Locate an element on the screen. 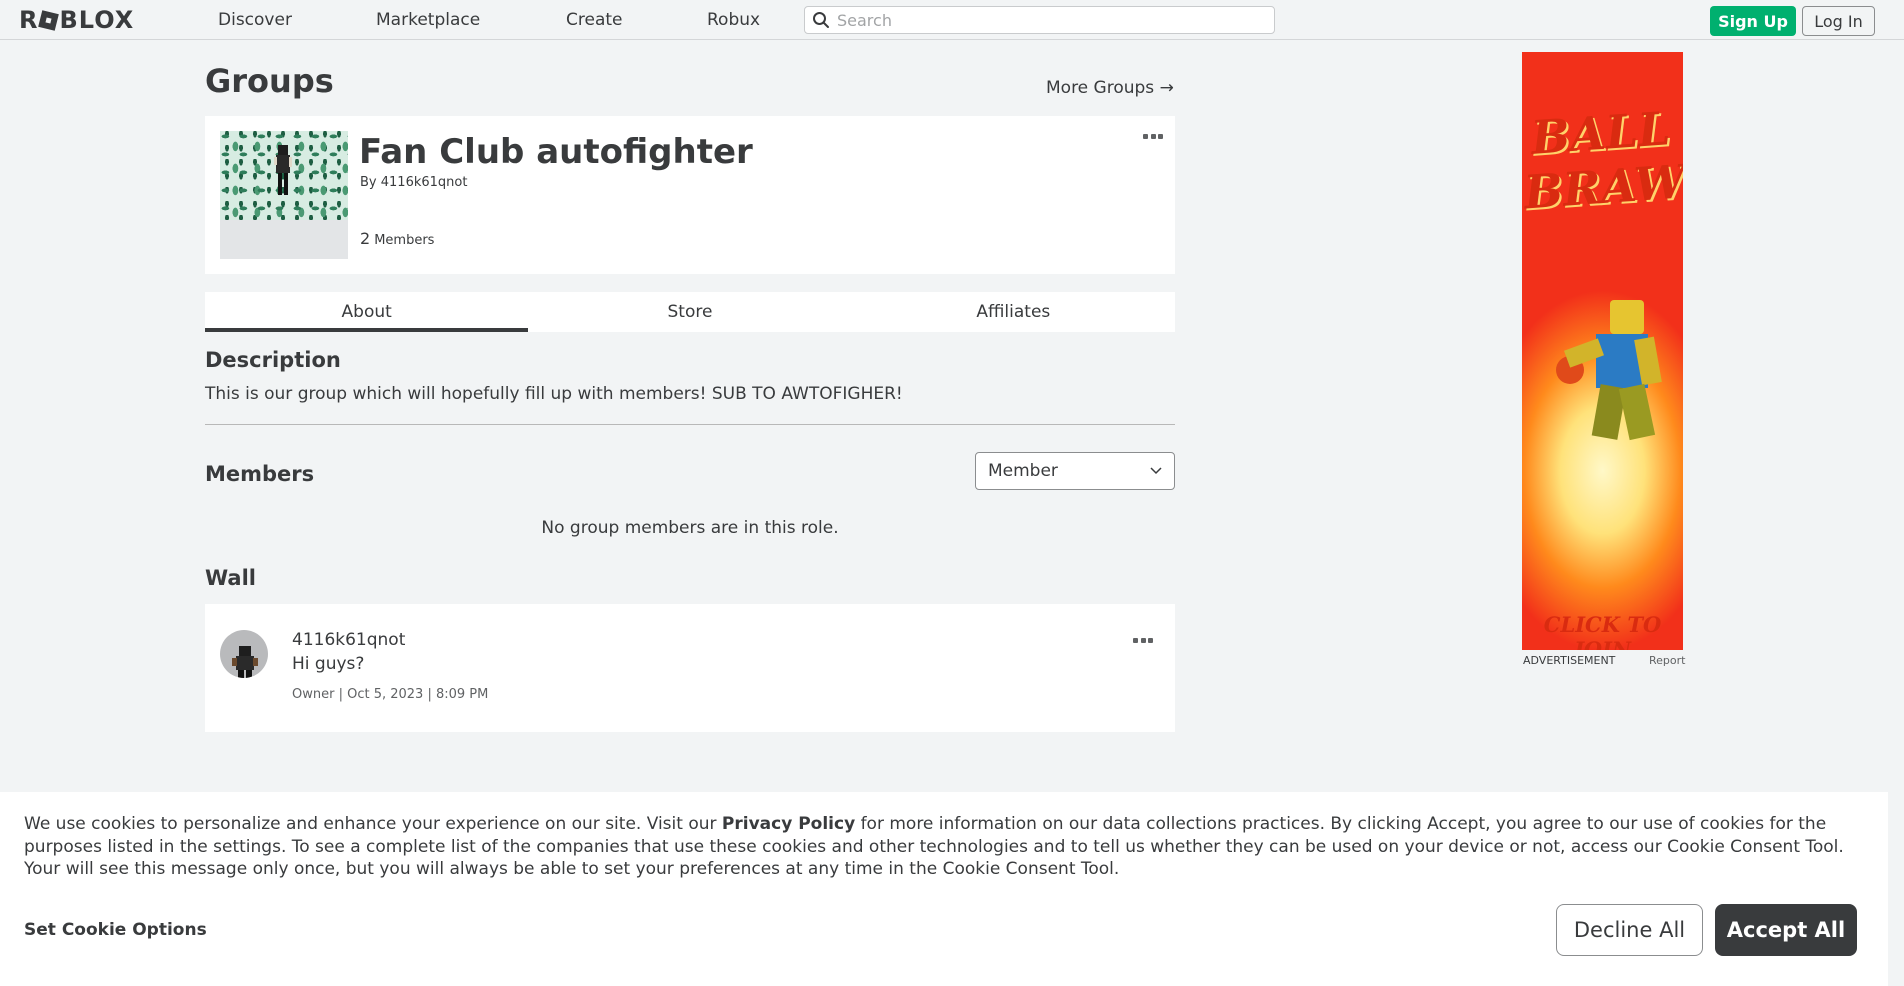 This screenshot has width=1904, height=986. nav-discover-link: Discover is located at coordinates (255, 20).